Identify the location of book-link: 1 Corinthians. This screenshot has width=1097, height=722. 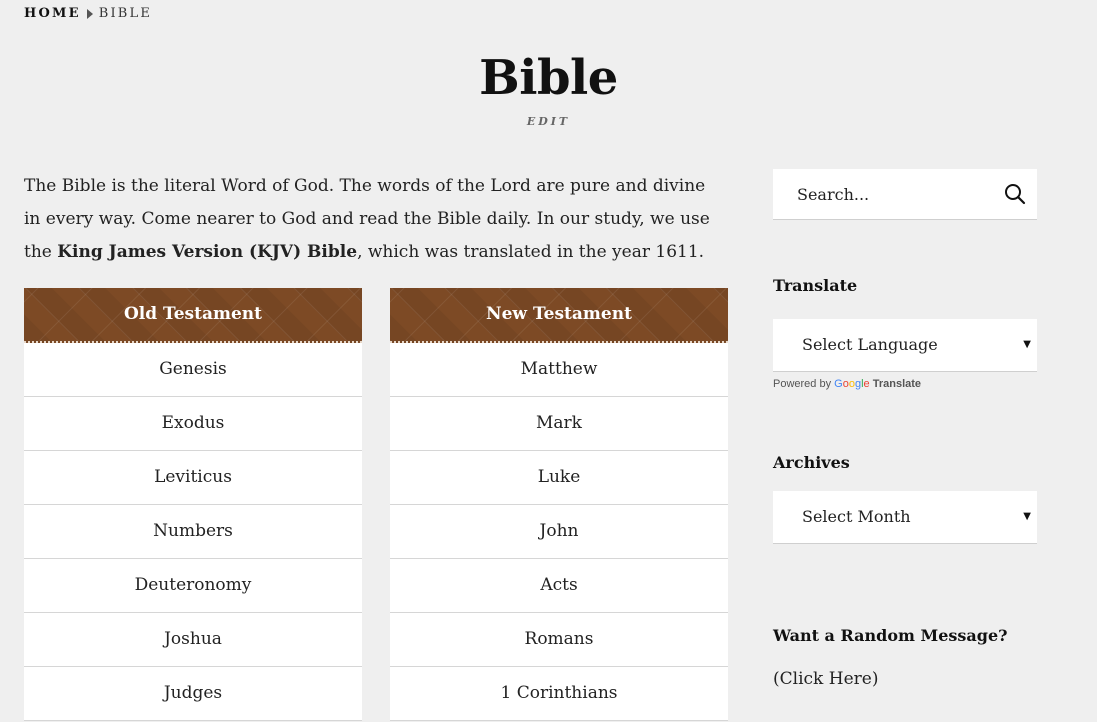
(559, 694).